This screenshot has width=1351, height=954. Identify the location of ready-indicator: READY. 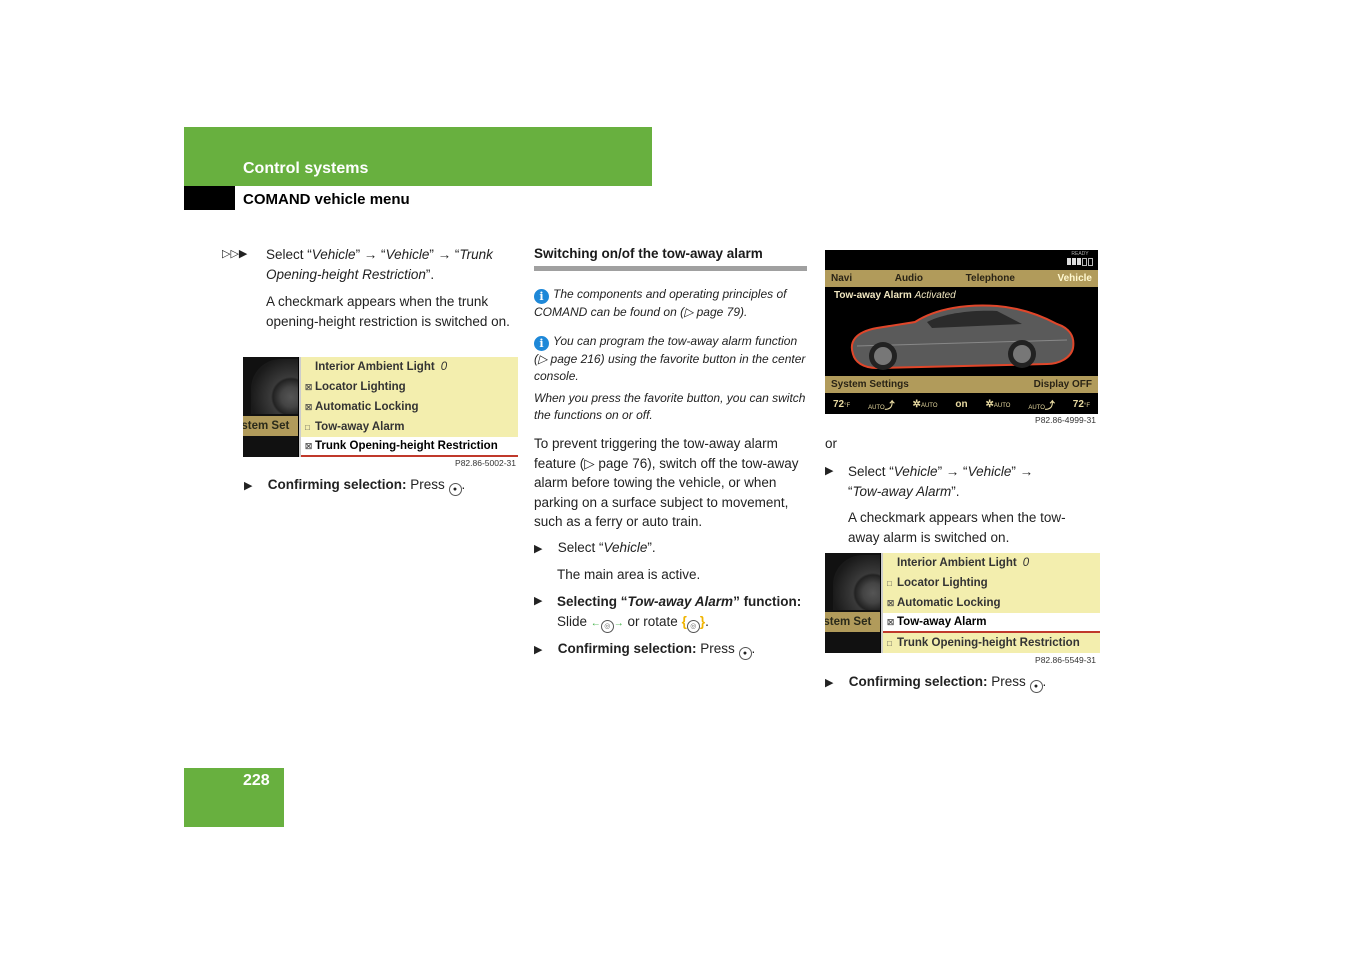
(1080, 258).